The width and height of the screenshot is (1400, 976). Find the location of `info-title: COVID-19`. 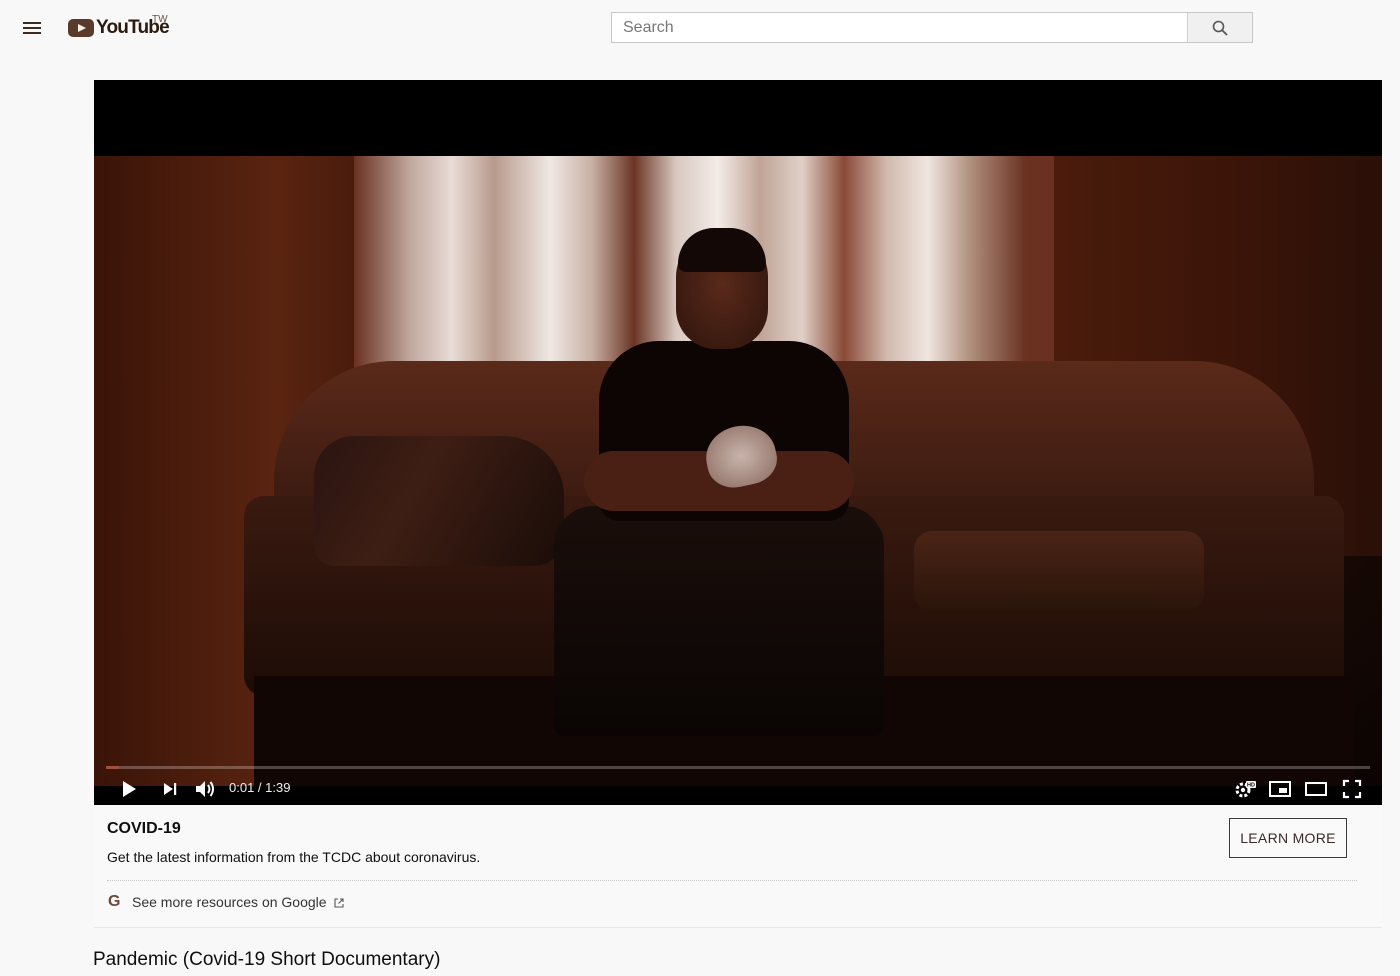

info-title: COVID-19 is located at coordinates (144, 828).